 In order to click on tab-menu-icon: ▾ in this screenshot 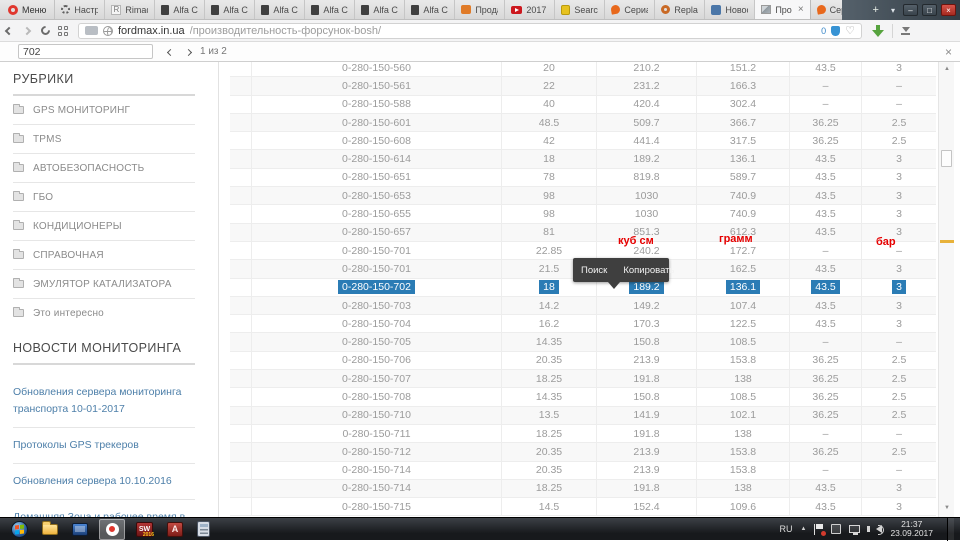, I will do `click(893, 10)`.